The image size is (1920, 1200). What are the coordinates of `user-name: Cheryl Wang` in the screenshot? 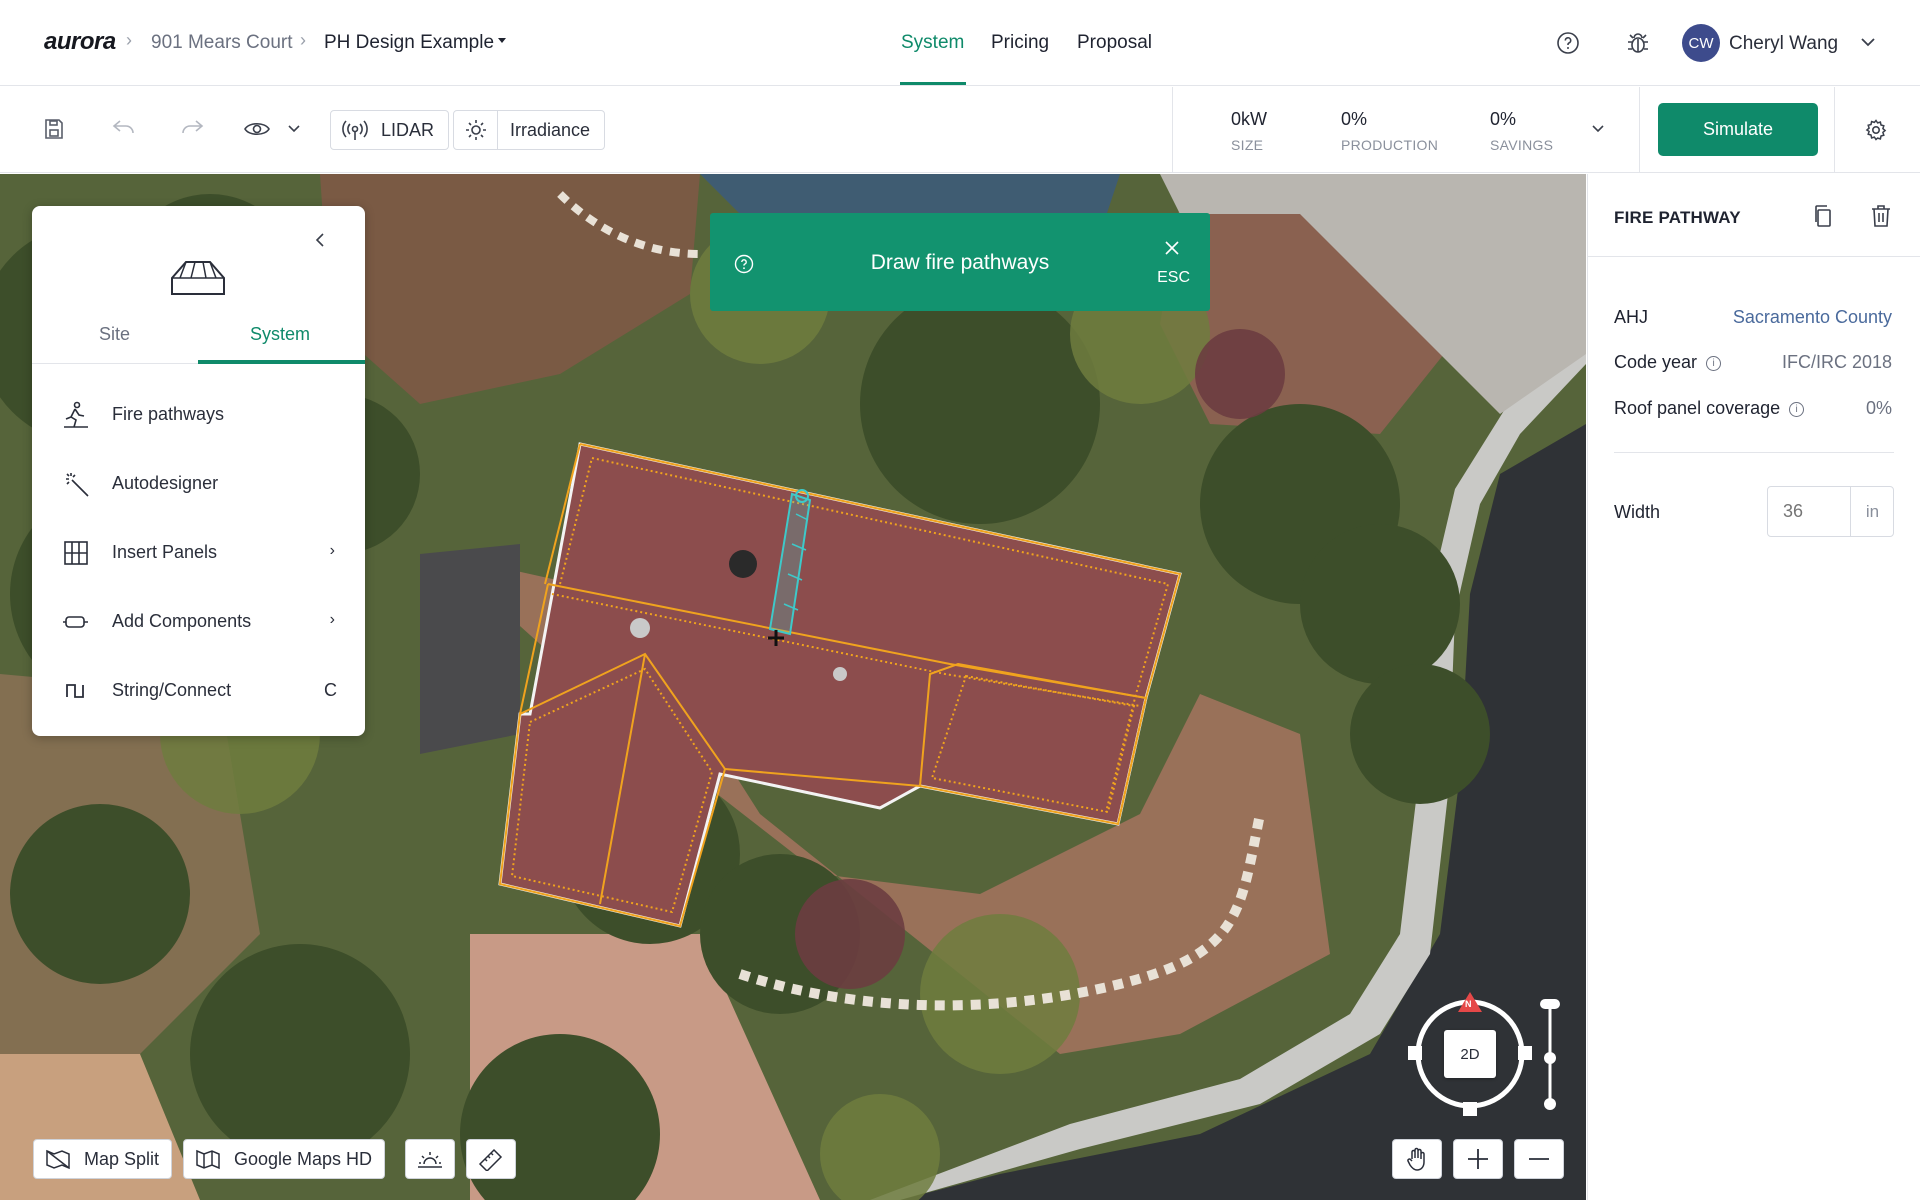 It's located at (1783, 44).